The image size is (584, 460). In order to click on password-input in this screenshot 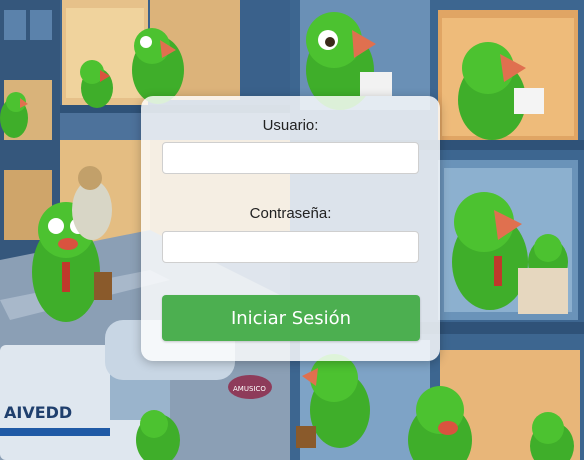, I will do `click(290, 247)`.